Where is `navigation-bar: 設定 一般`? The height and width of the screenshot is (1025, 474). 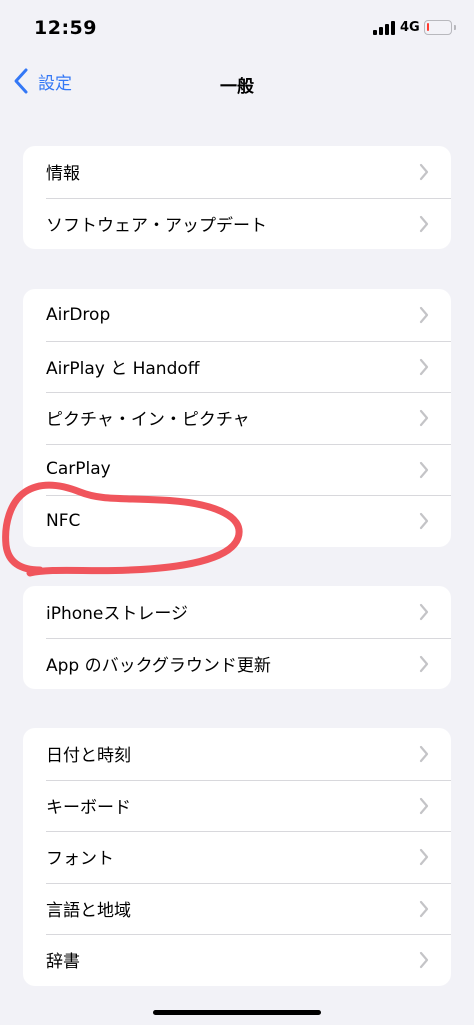
navigation-bar: 設定 一般 is located at coordinates (237, 81).